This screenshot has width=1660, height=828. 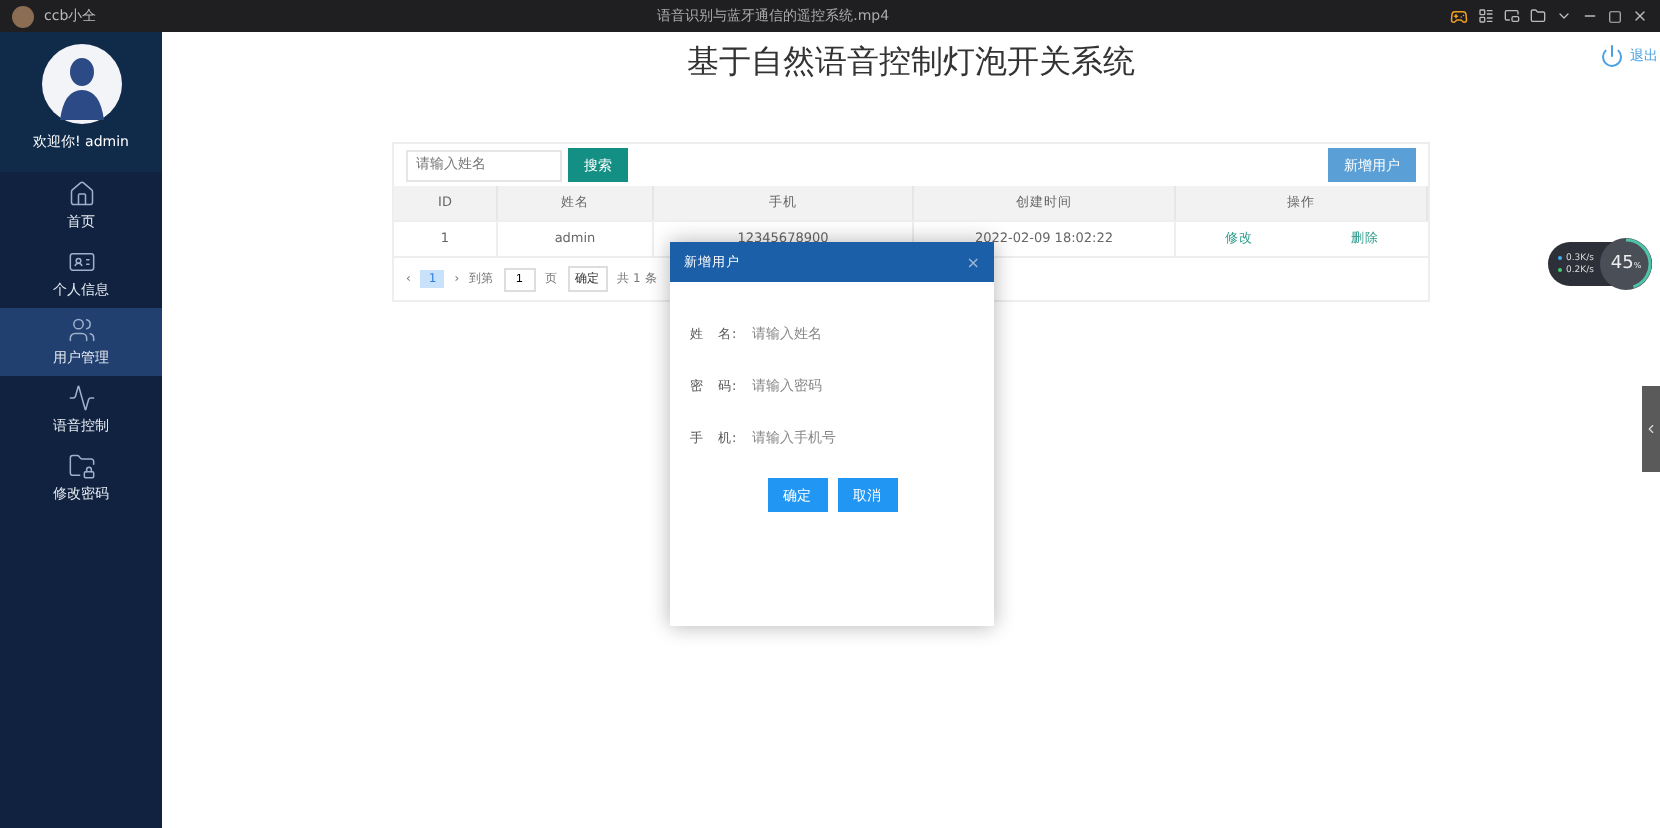 I want to click on avatar-silhouette, so click(x=81, y=84).